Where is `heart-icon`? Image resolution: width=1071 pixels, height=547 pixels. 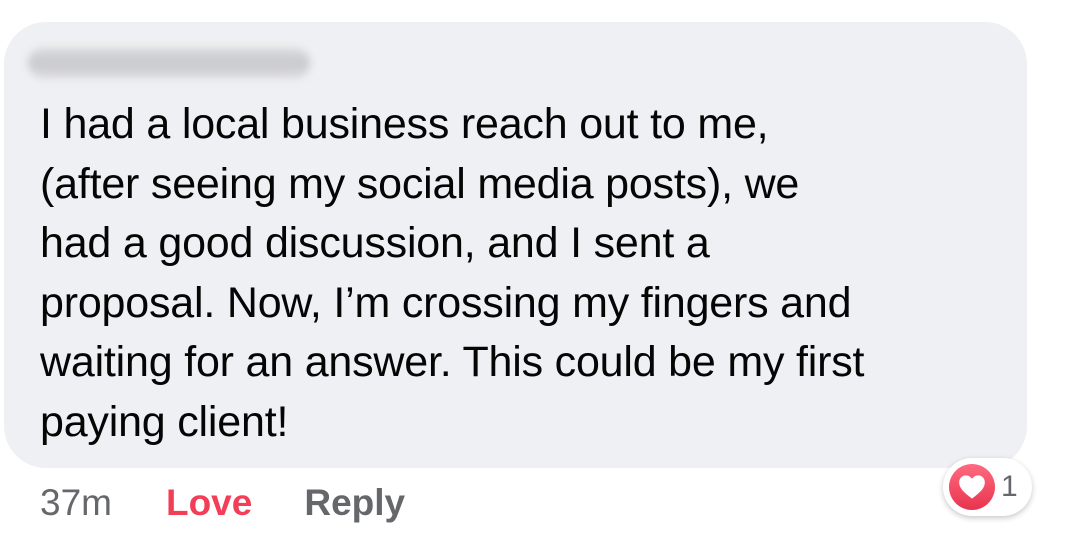 heart-icon is located at coordinates (972, 487).